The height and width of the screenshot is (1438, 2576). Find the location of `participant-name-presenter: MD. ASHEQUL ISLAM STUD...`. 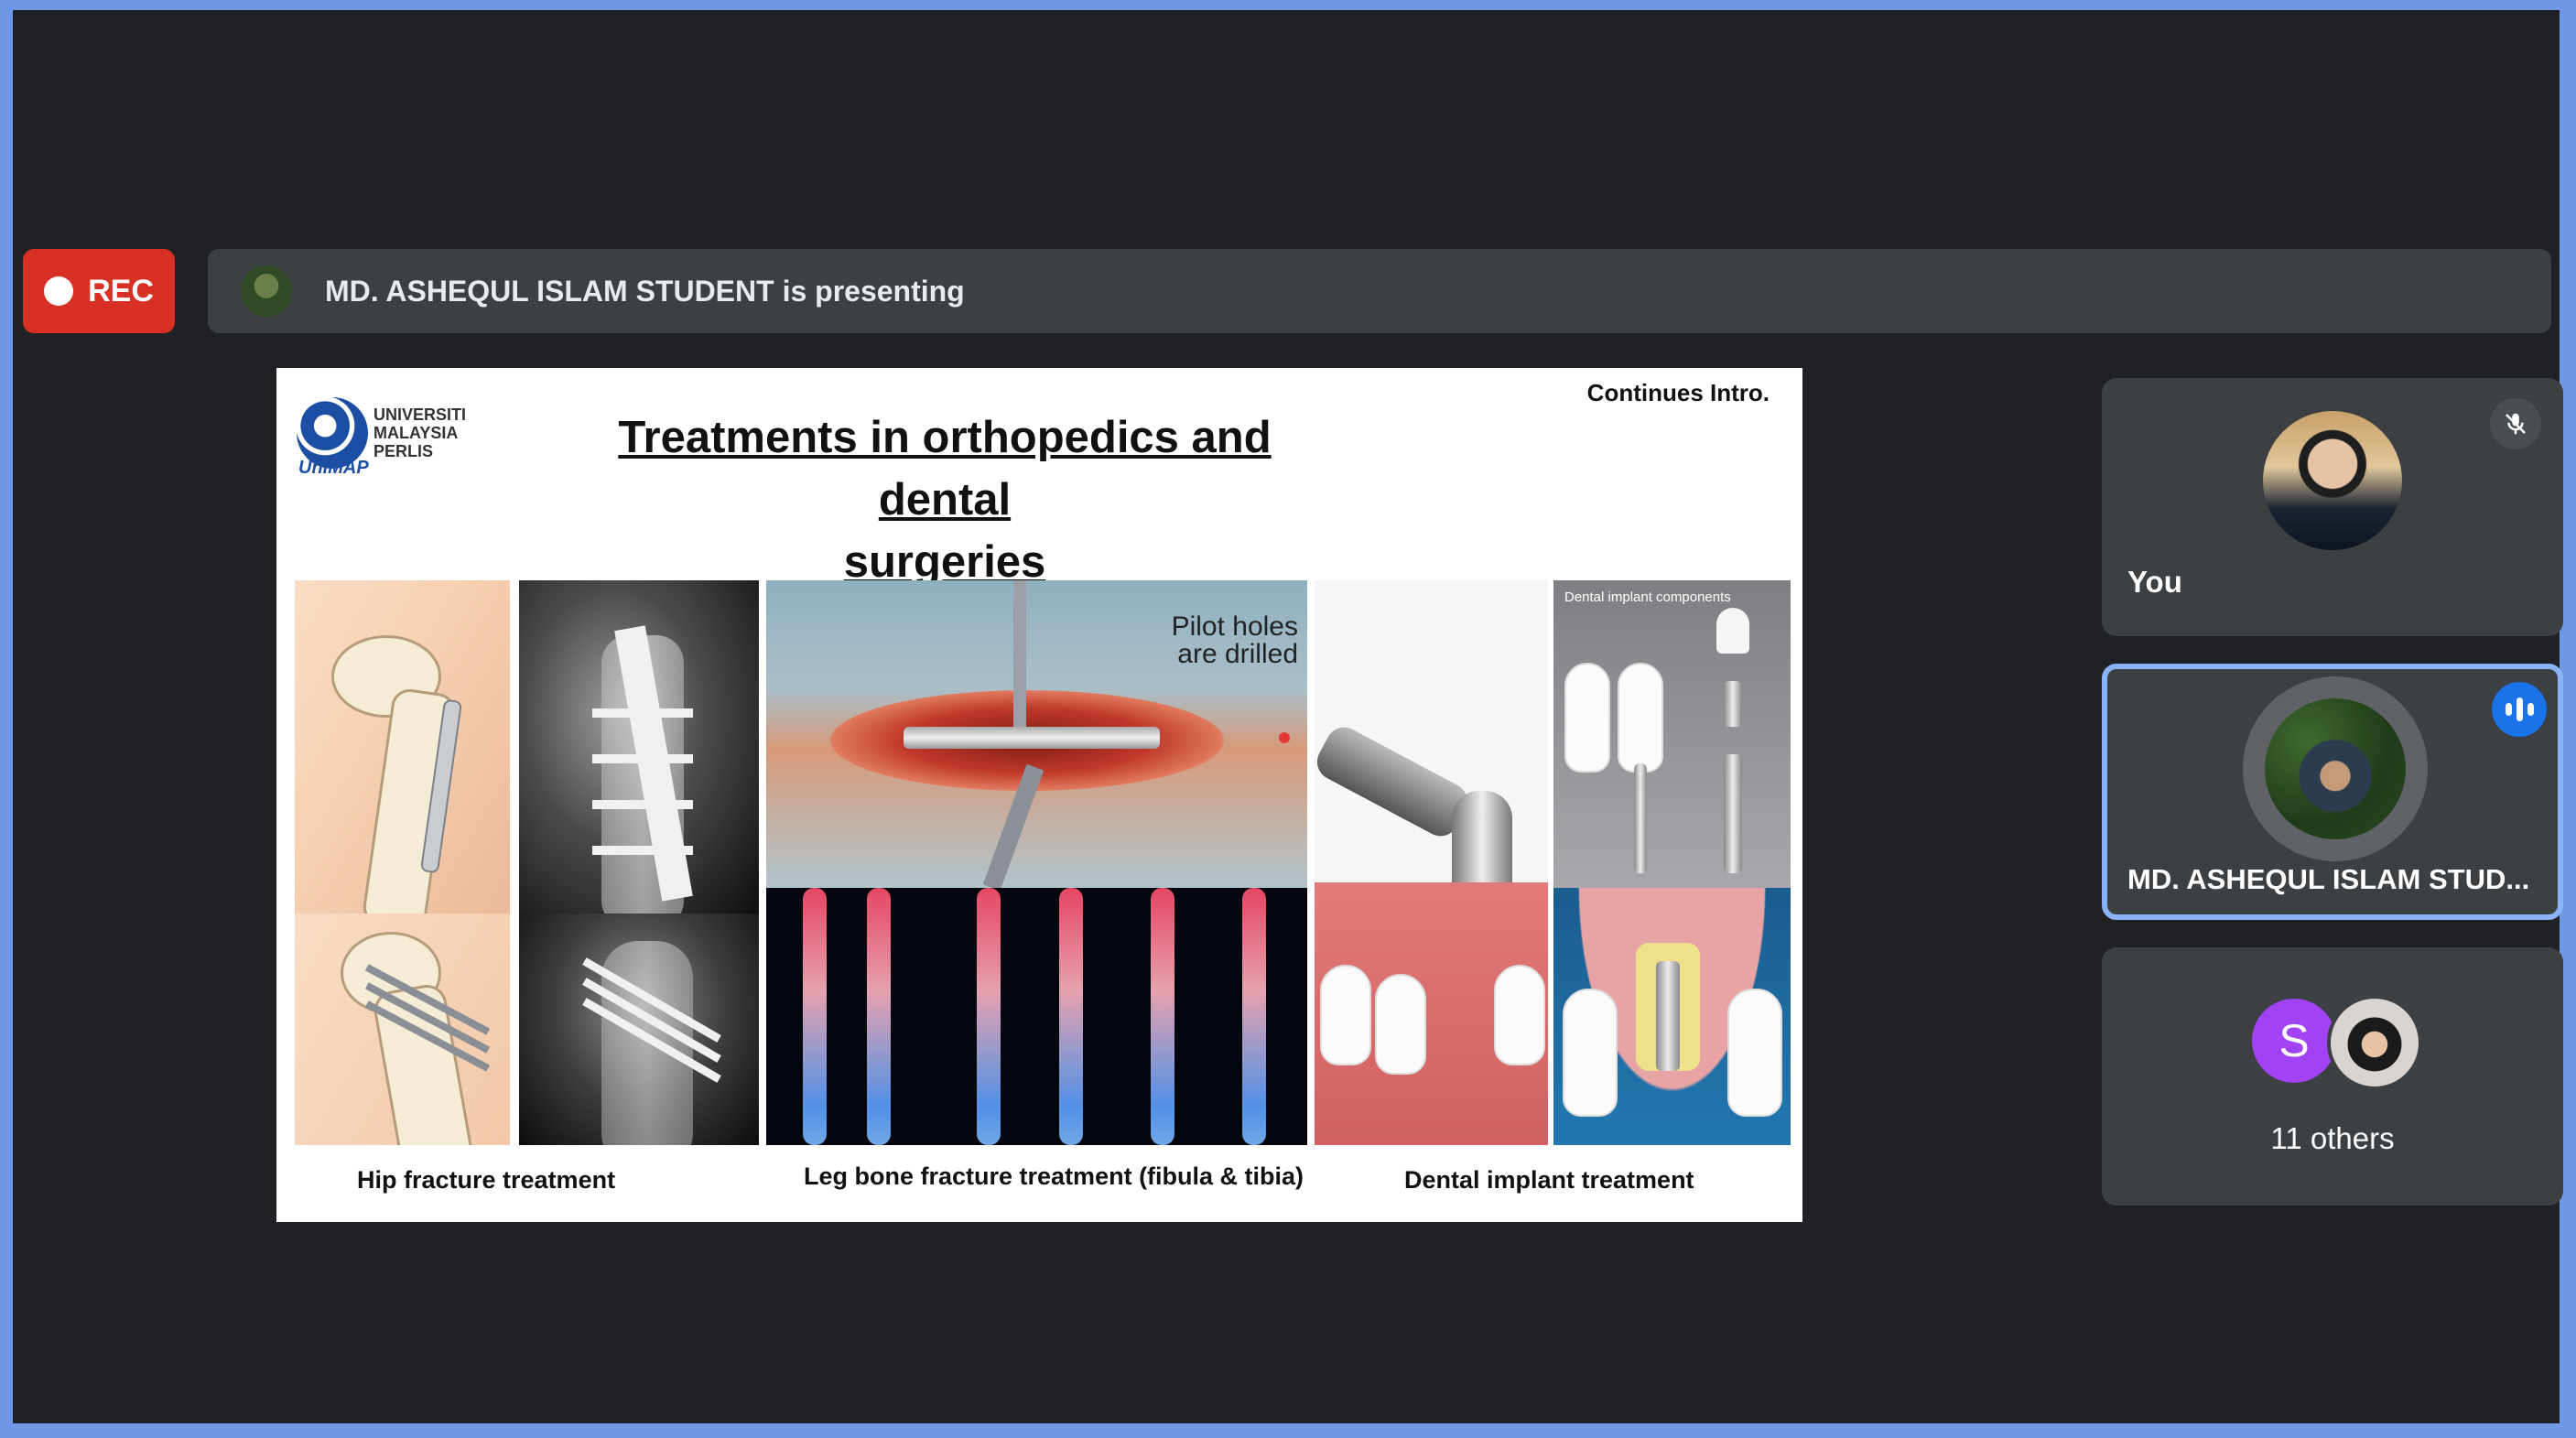

participant-name-presenter: MD. ASHEQUL ISLAM STUD... is located at coordinates (2328, 879).